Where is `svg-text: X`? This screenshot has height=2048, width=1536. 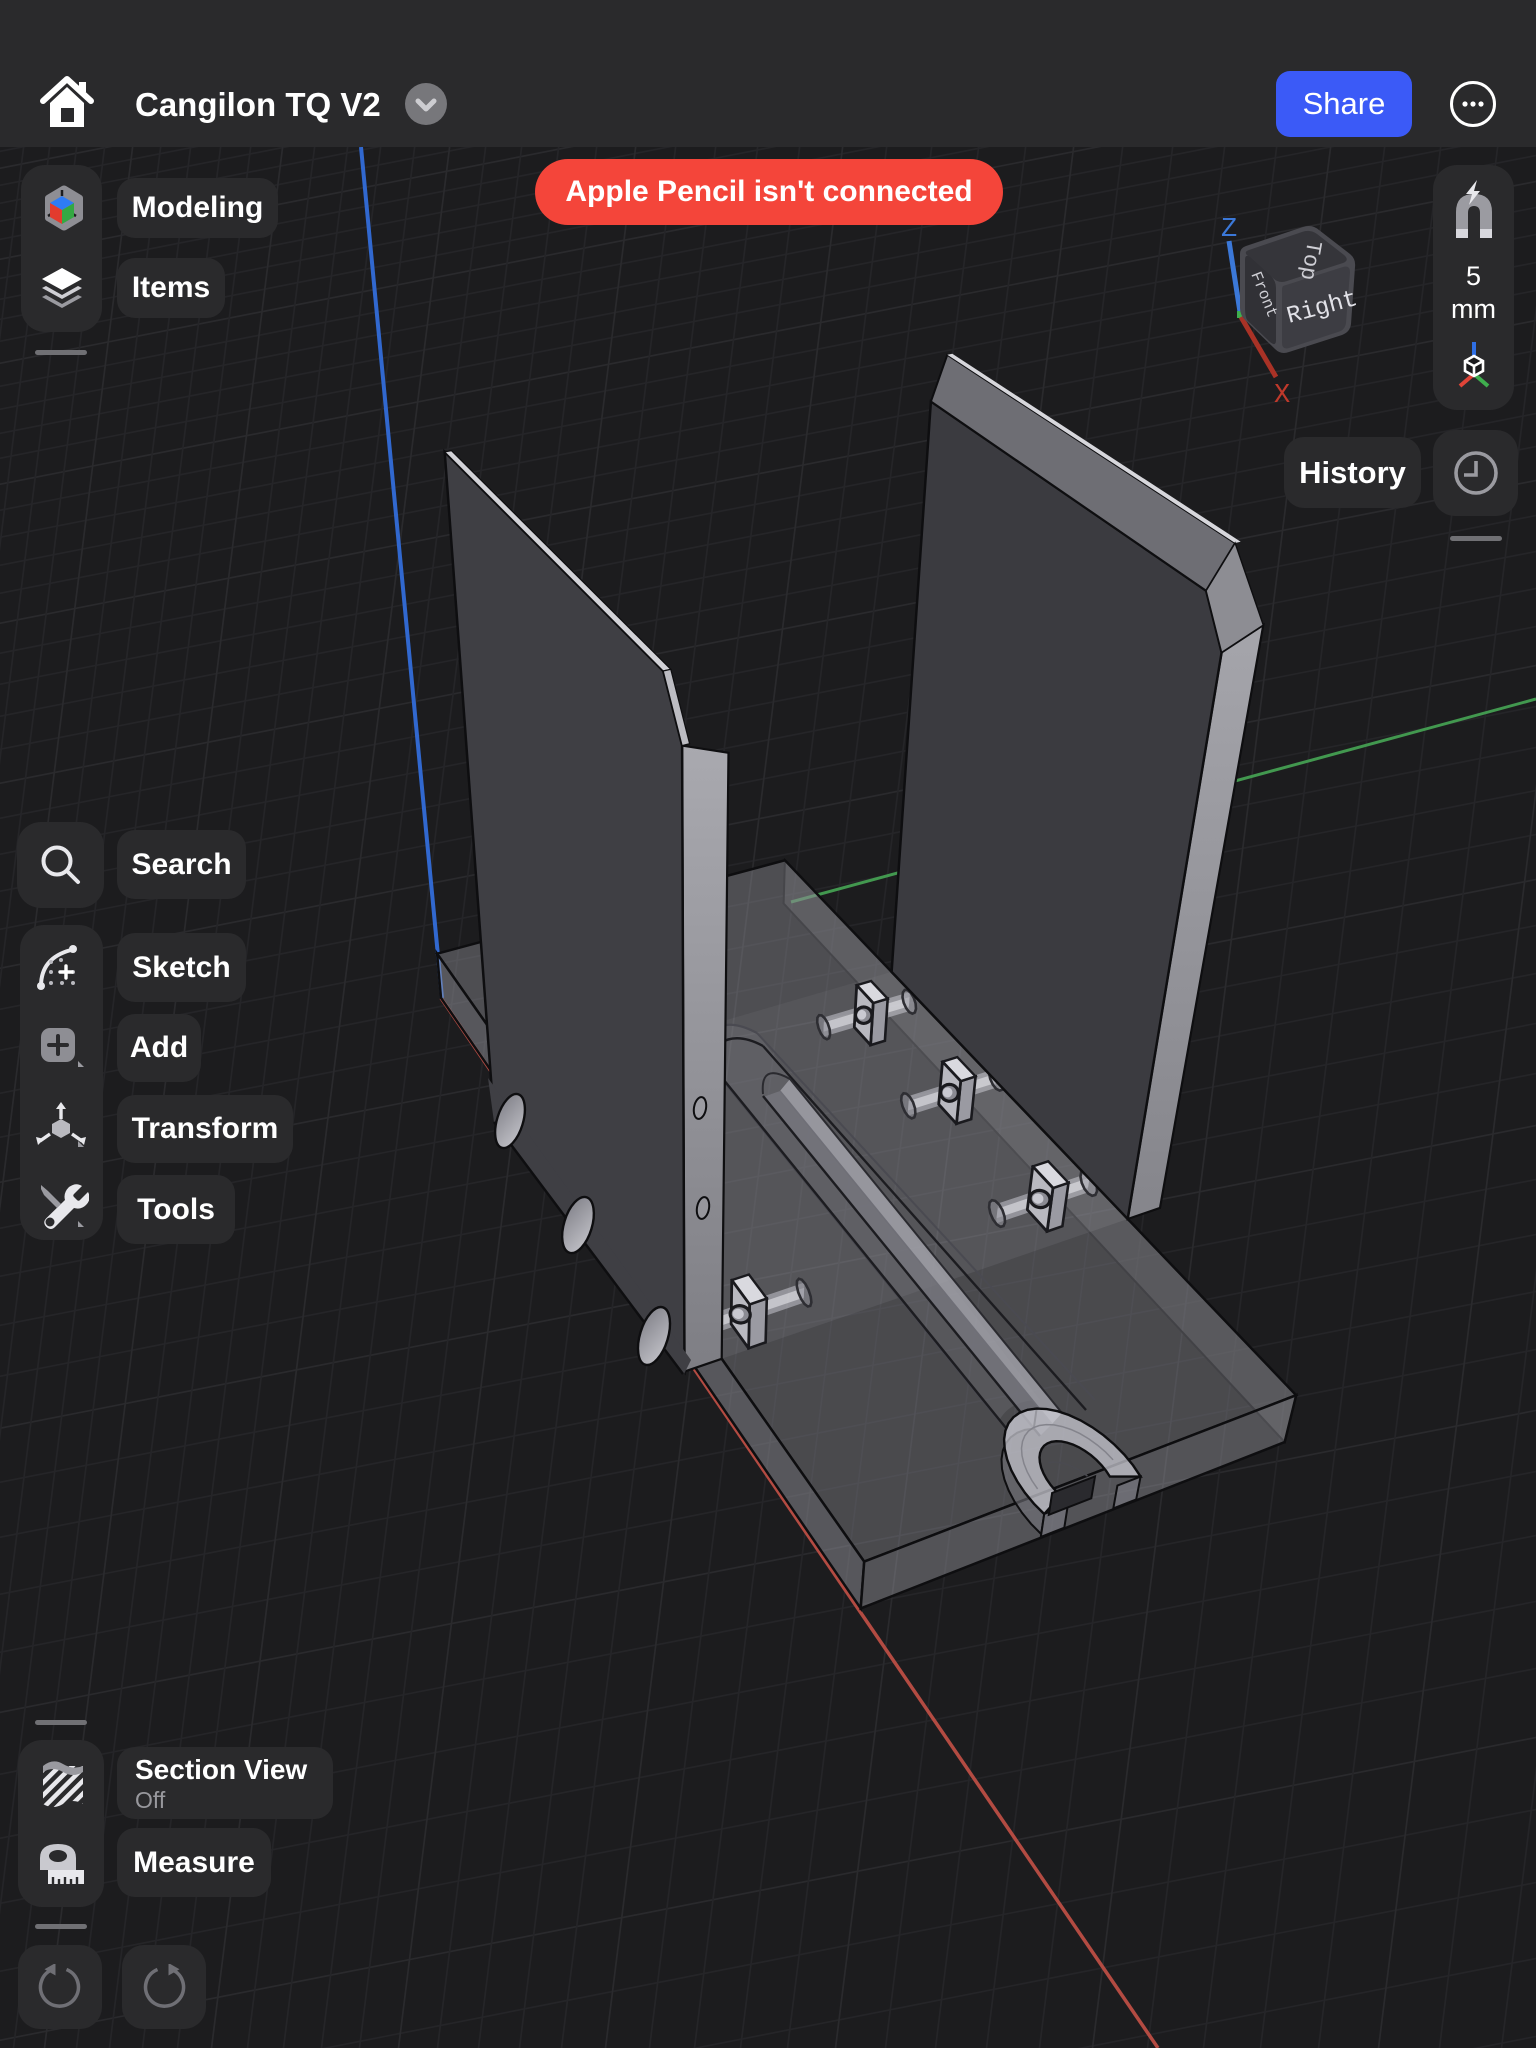 svg-text: X is located at coordinates (1282, 396).